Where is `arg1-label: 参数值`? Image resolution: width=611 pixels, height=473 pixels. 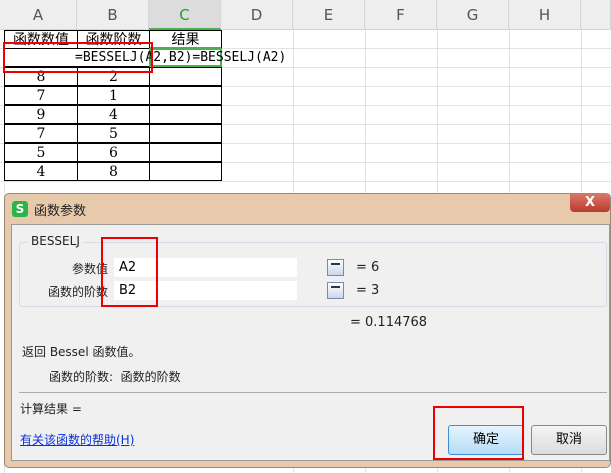
arg1-label: 参数值 is located at coordinates (89, 269).